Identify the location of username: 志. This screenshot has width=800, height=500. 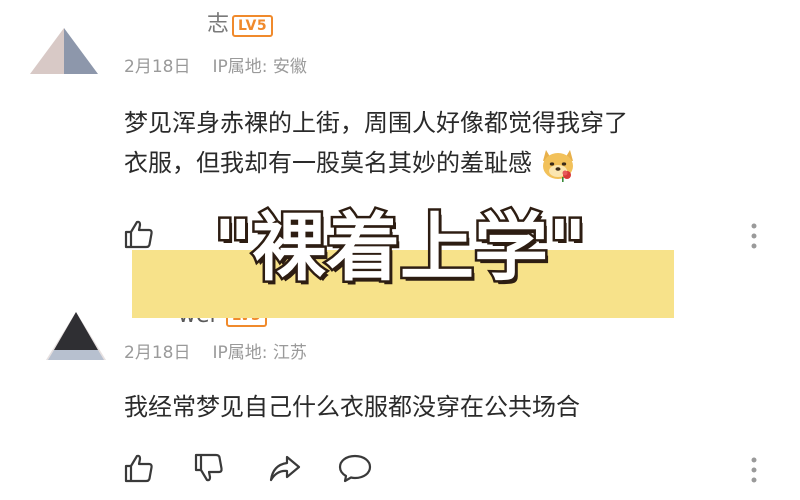
(218, 25).